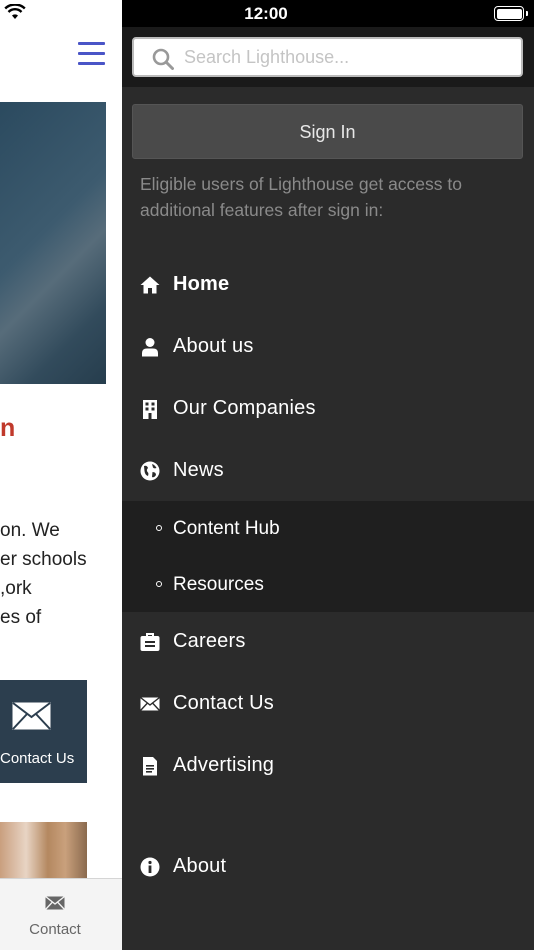  I want to click on search-bar, so click(328, 57).